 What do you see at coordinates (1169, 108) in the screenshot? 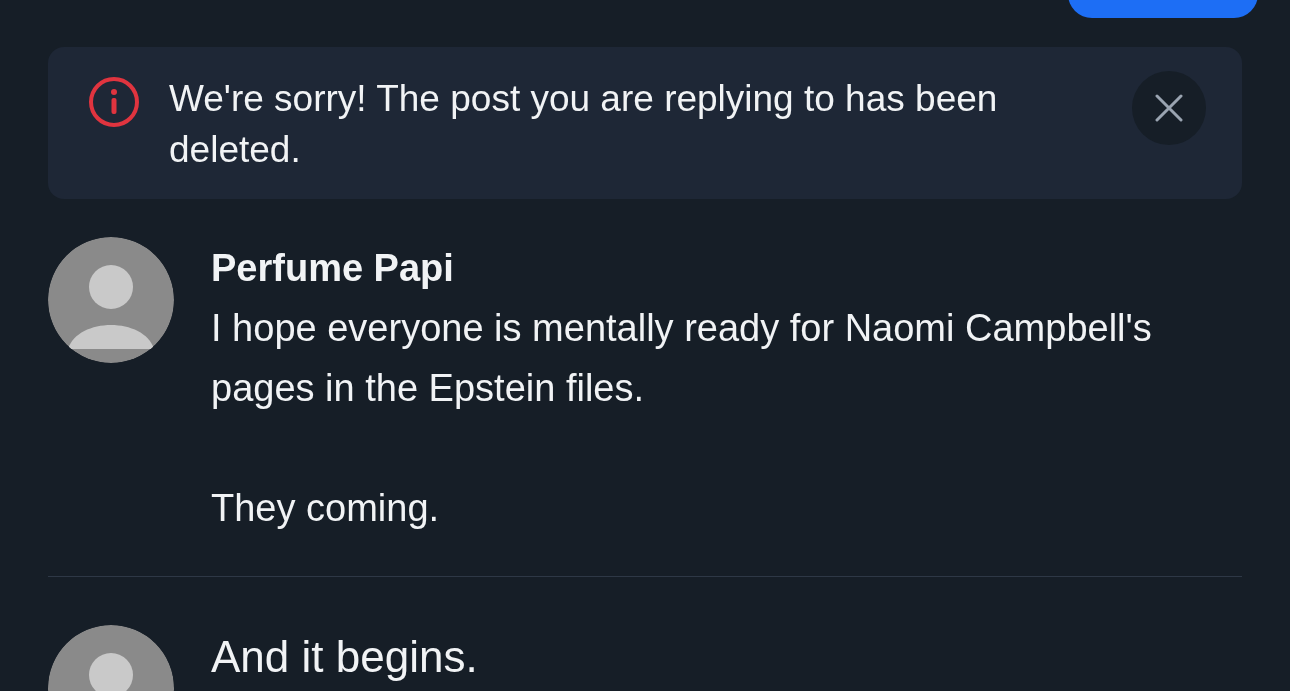
I see `close-icon` at bounding box center [1169, 108].